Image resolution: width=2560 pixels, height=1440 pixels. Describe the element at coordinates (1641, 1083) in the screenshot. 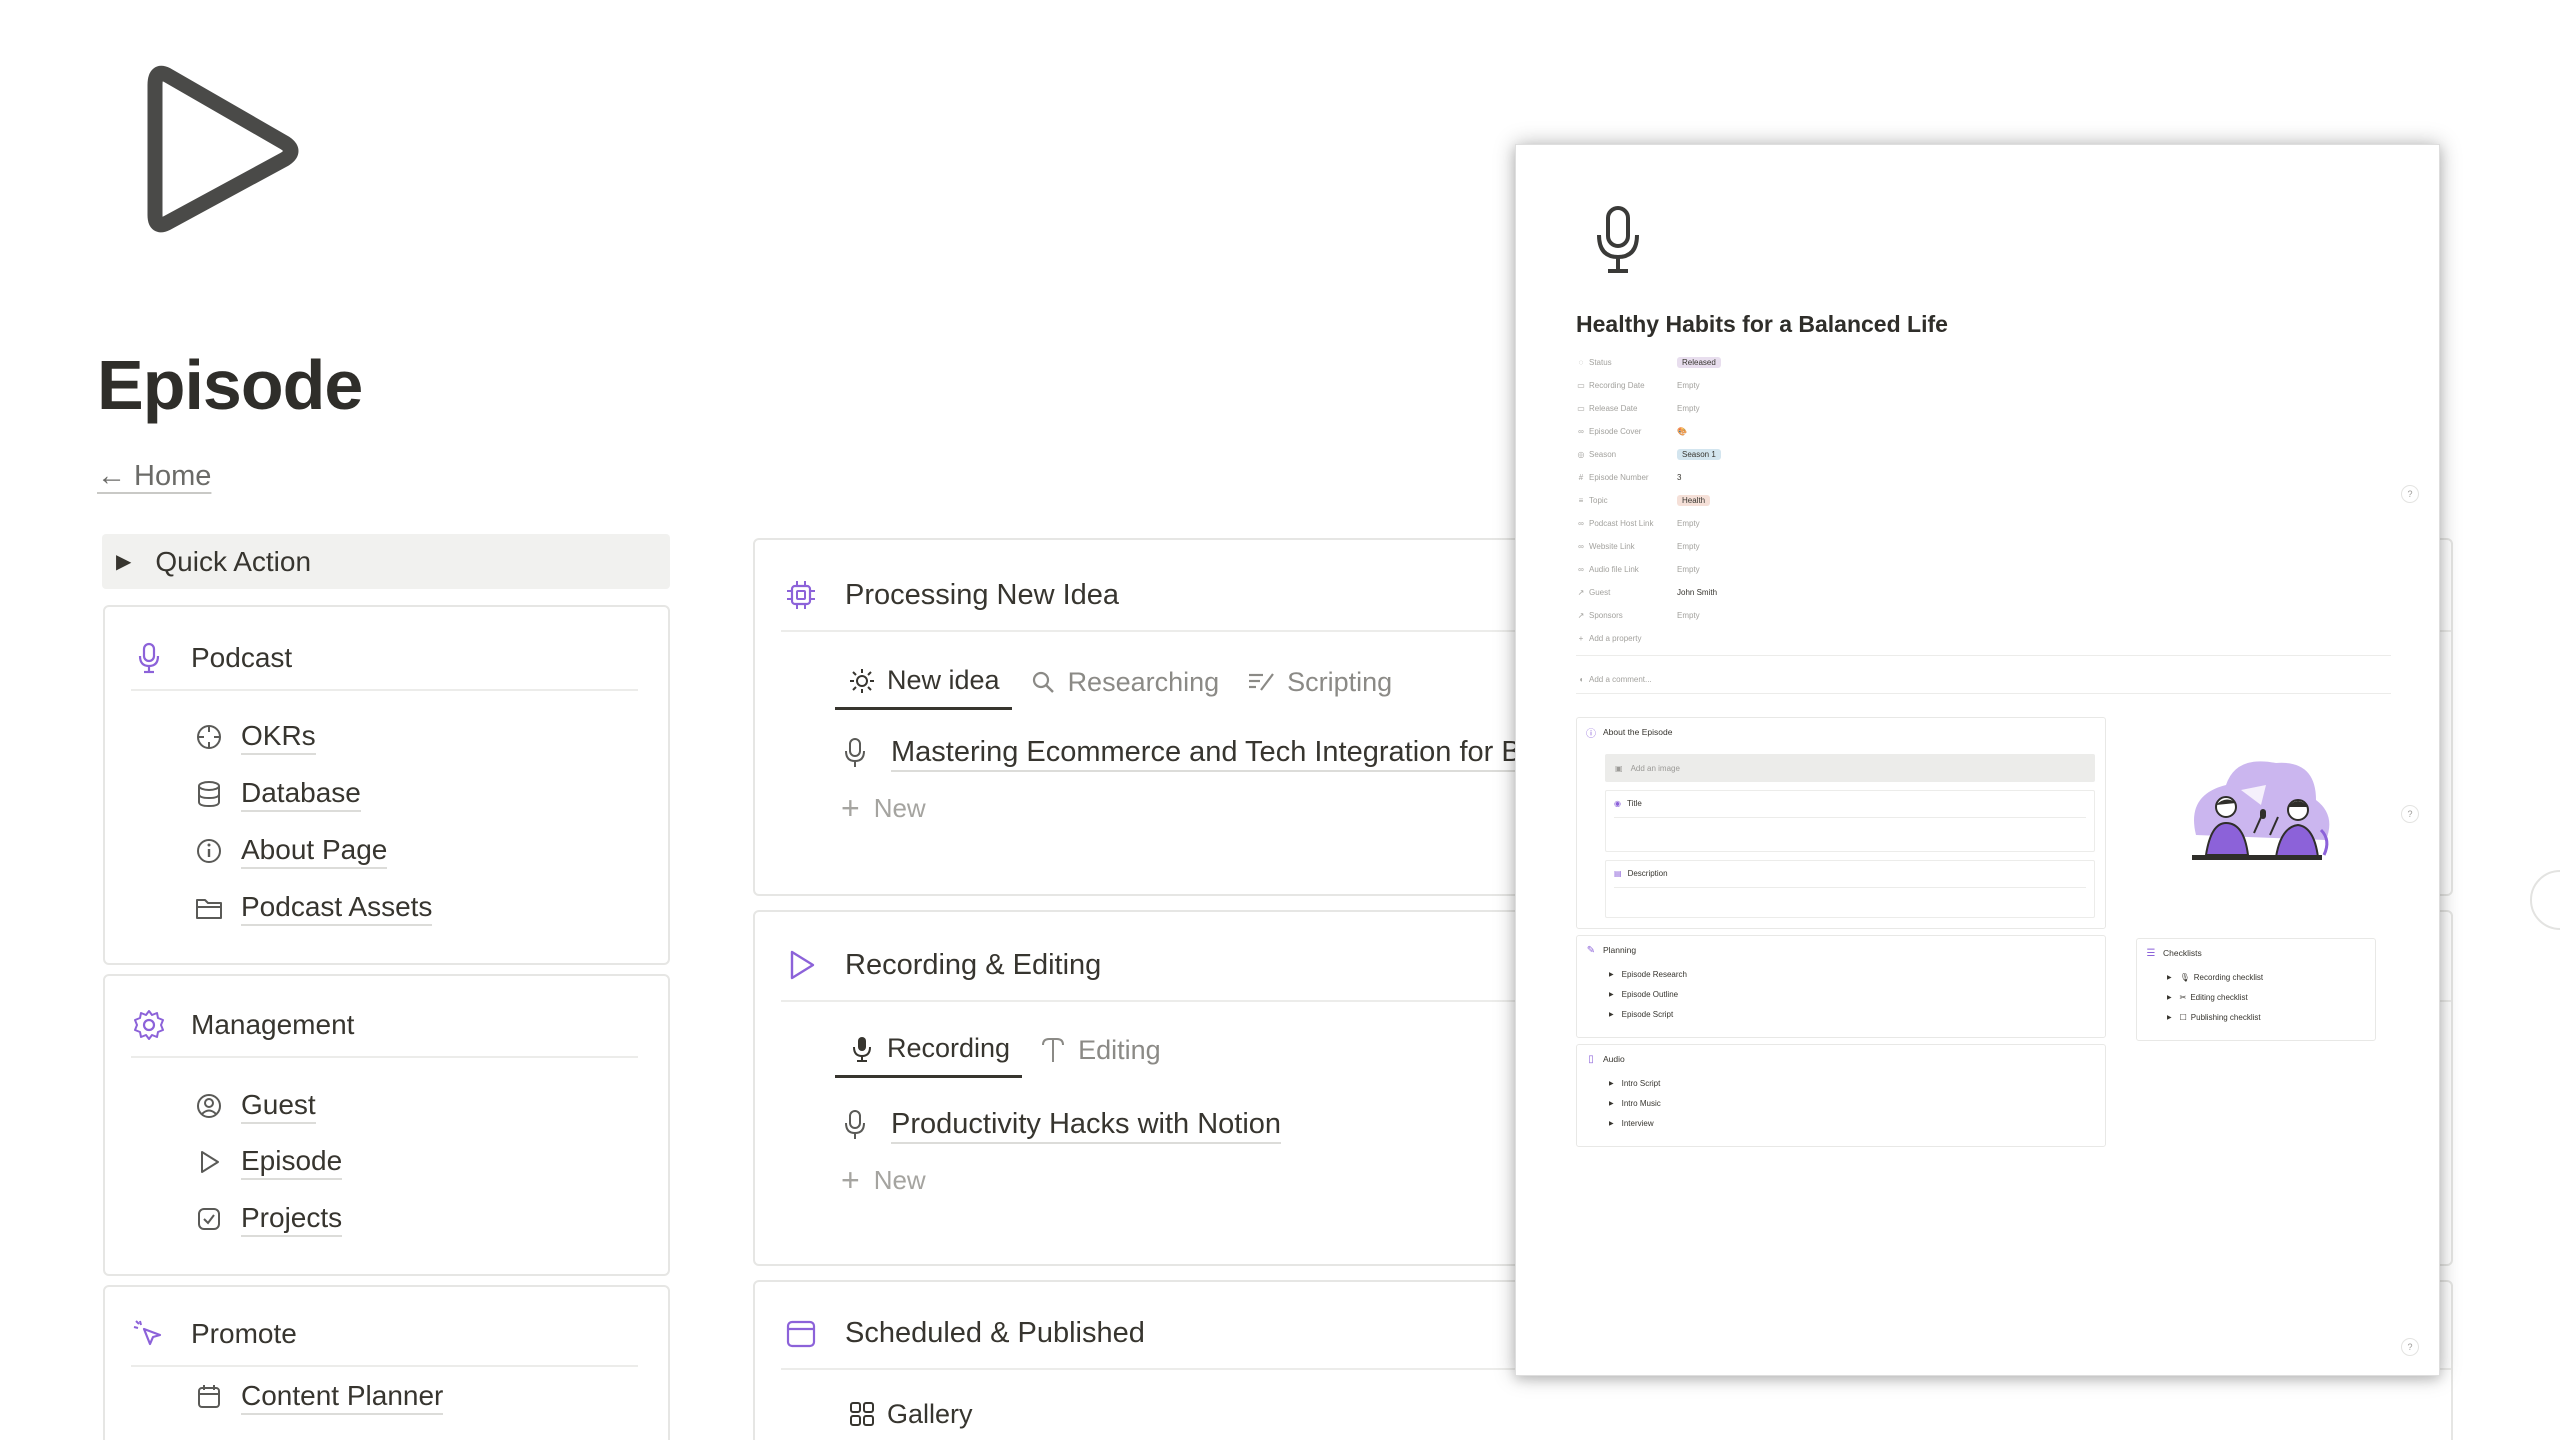

I see `toggle-label: Intro Script` at that location.